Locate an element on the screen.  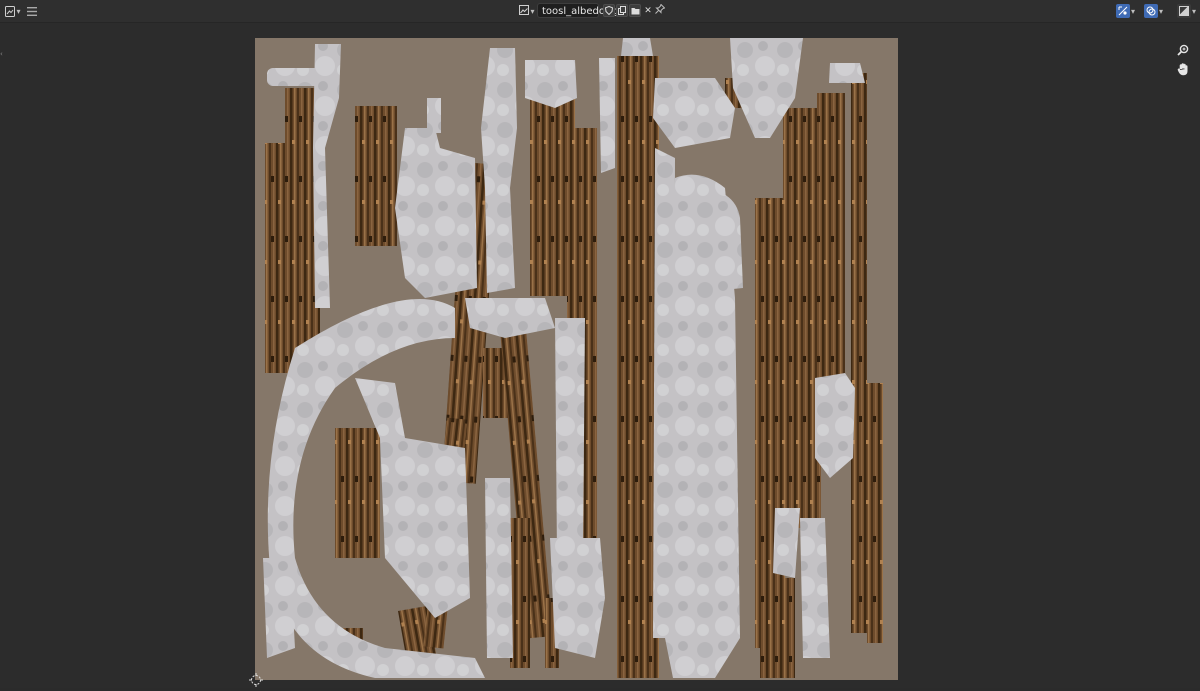
duplicate-icon is located at coordinates (622, 10).